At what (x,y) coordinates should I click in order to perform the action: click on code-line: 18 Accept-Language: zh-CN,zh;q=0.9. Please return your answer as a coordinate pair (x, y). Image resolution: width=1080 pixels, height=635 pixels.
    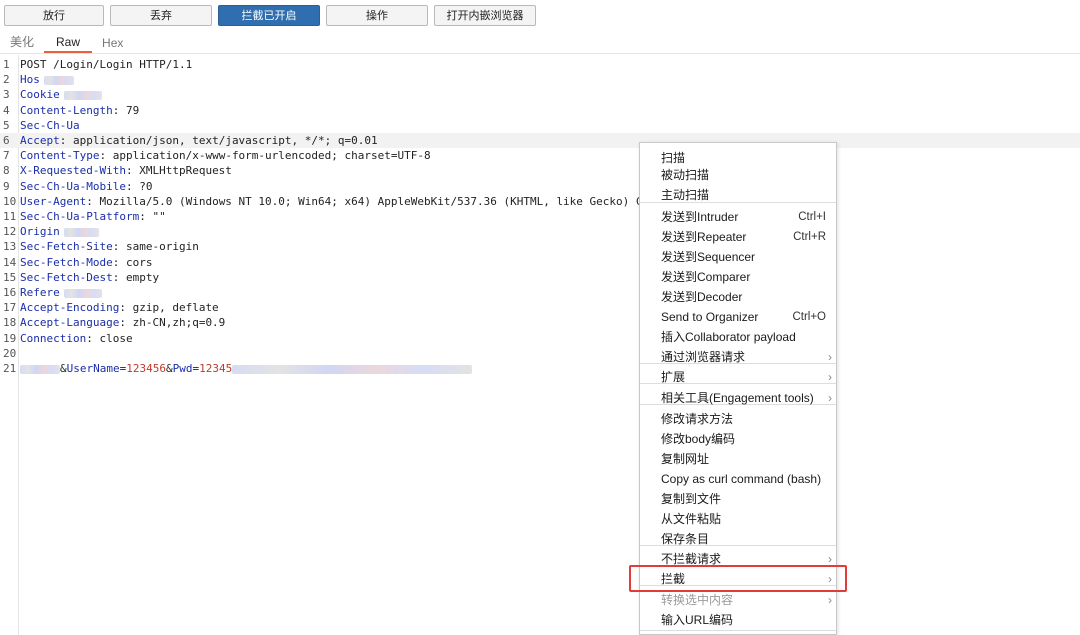
    Looking at the image, I should click on (540, 322).